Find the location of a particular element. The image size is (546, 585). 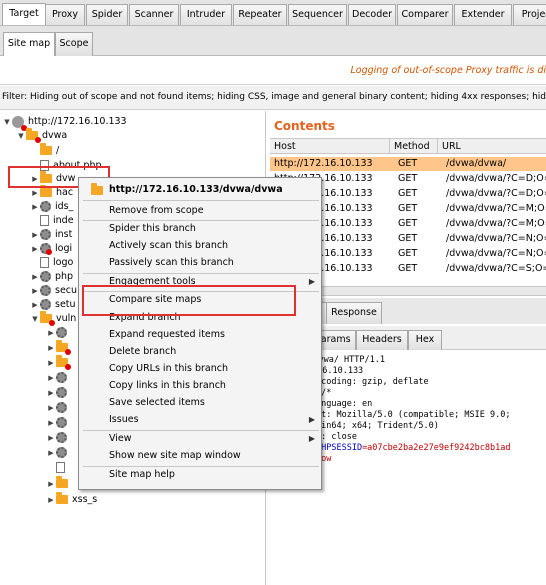

cell-url: /dvwa/dvwa/?C=N;O=D is located at coordinates (496, 253).